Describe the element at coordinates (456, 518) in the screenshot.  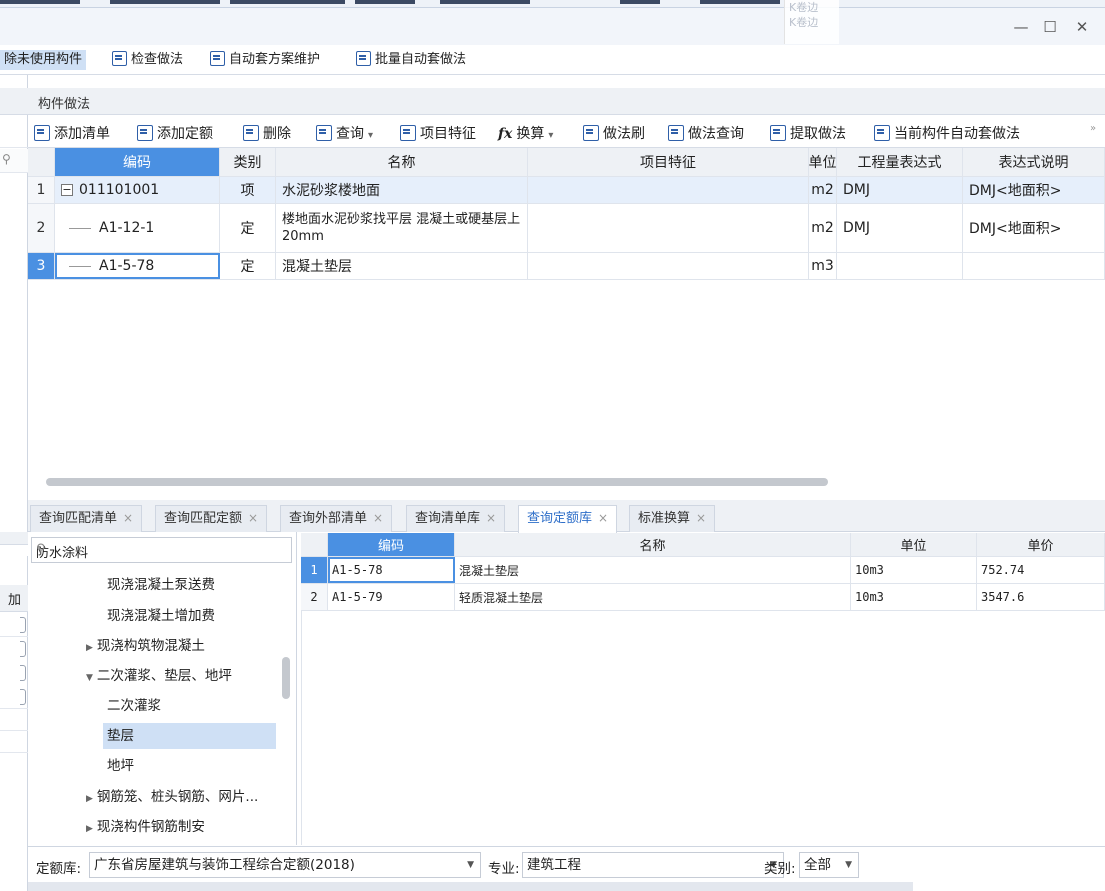
I see `tab-list-library: 查询清单库 ×` at that location.